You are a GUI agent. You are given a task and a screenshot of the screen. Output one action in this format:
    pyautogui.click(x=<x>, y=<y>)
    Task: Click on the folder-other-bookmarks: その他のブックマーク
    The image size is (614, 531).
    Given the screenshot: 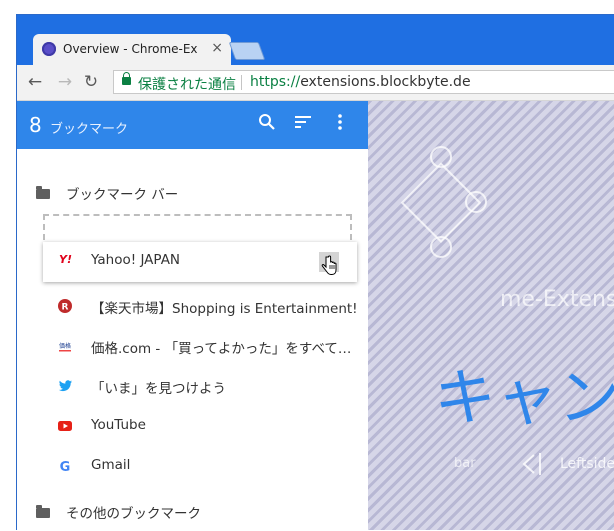 What is the action you would take?
    pyautogui.click(x=192, y=511)
    